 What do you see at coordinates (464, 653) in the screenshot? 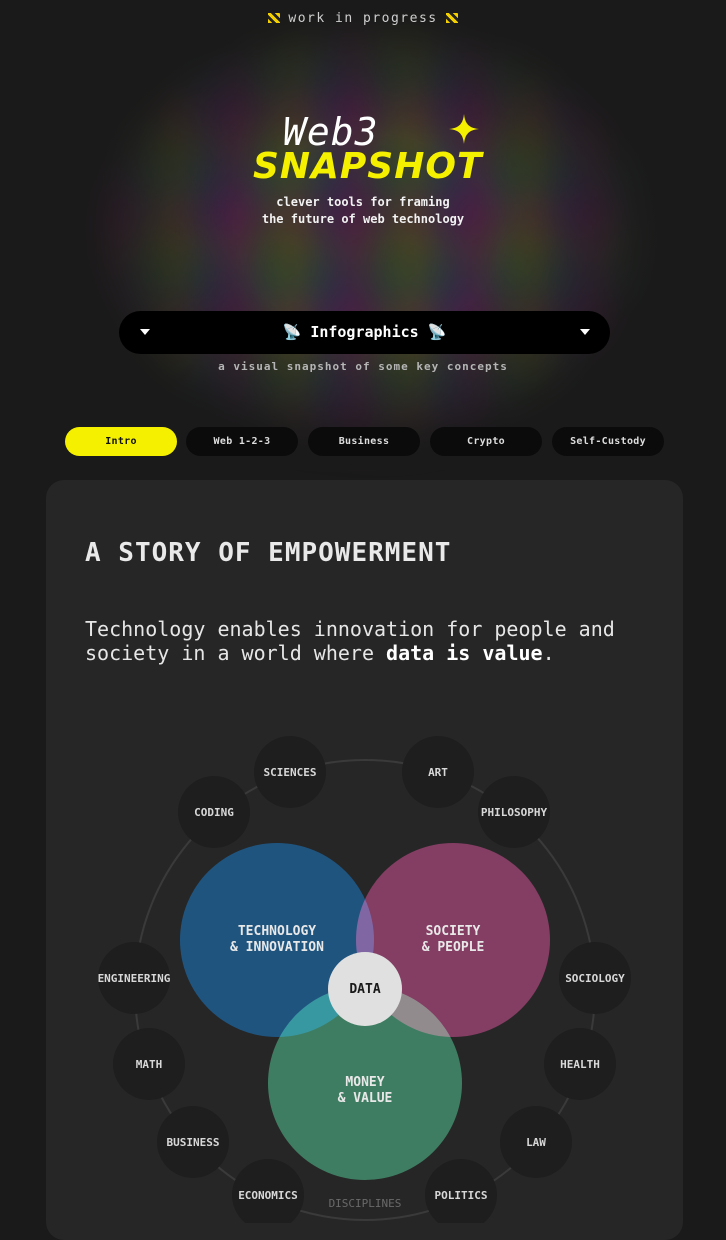
I see `body-emphasis: data is value` at bounding box center [464, 653].